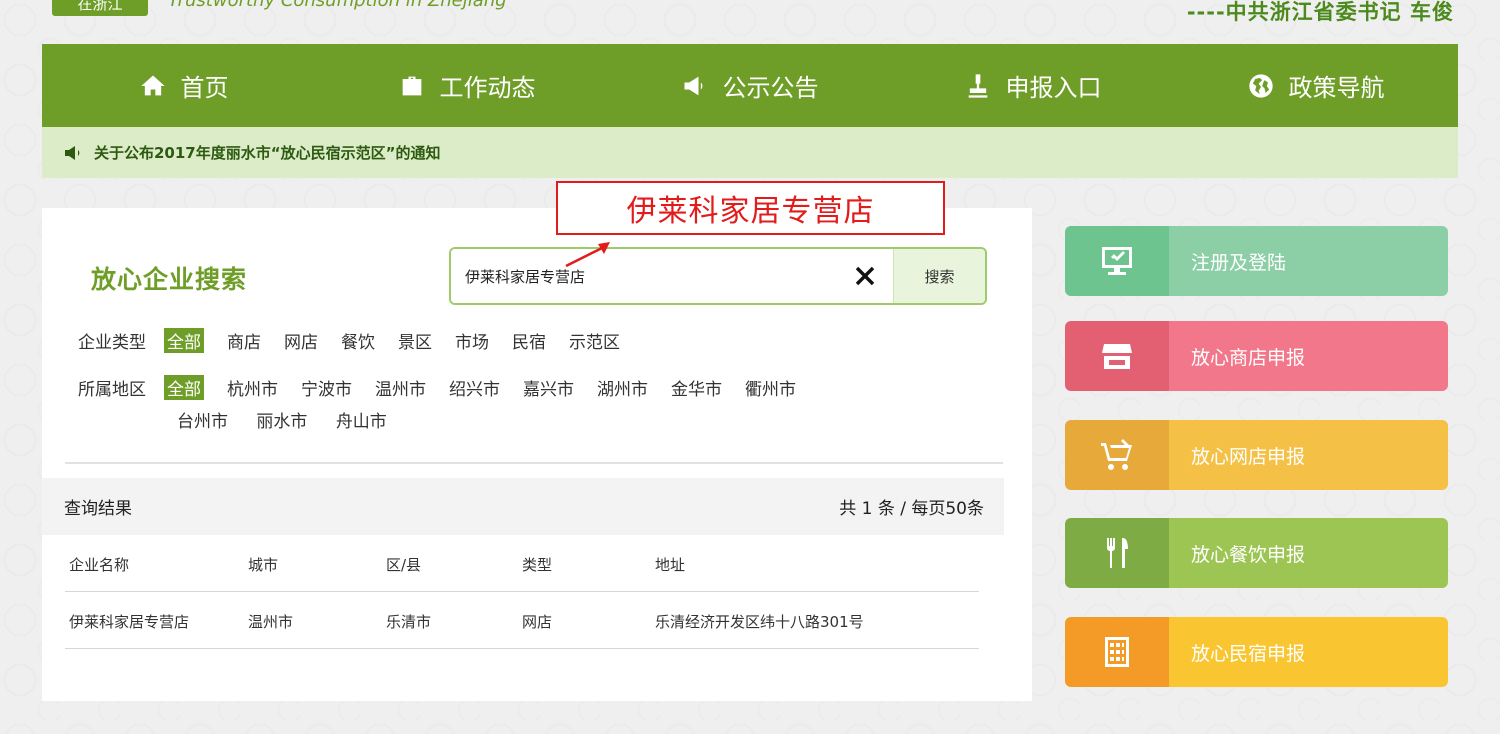 This screenshot has height=734, width=1500. What do you see at coordinates (184, 340) in the screenshot?
I see `filter-type-all: 全部` at bounding box center [184, 340].